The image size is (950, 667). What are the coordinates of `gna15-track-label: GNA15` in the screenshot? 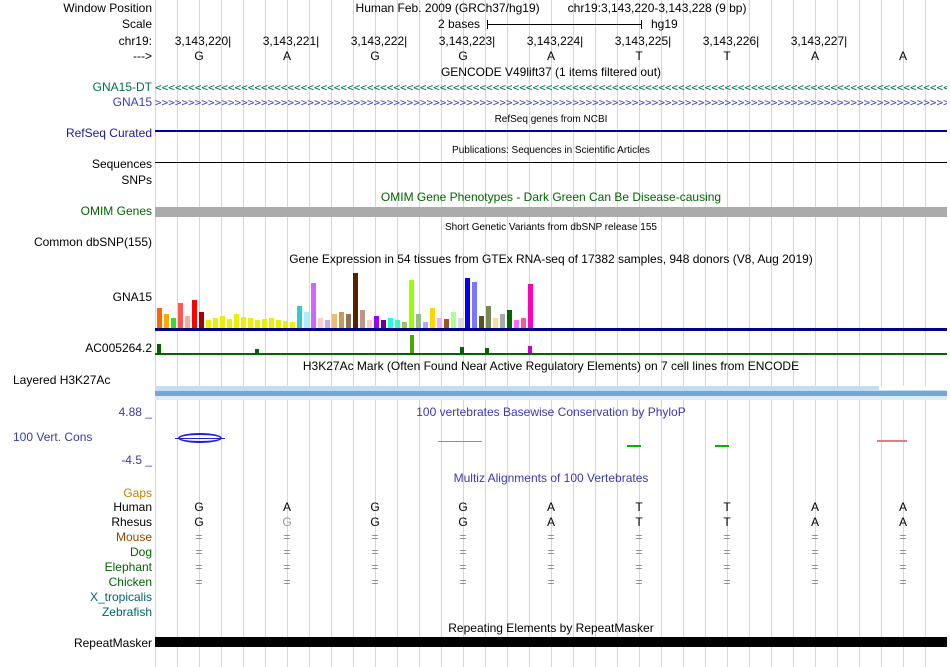 It's located at (76, 102).